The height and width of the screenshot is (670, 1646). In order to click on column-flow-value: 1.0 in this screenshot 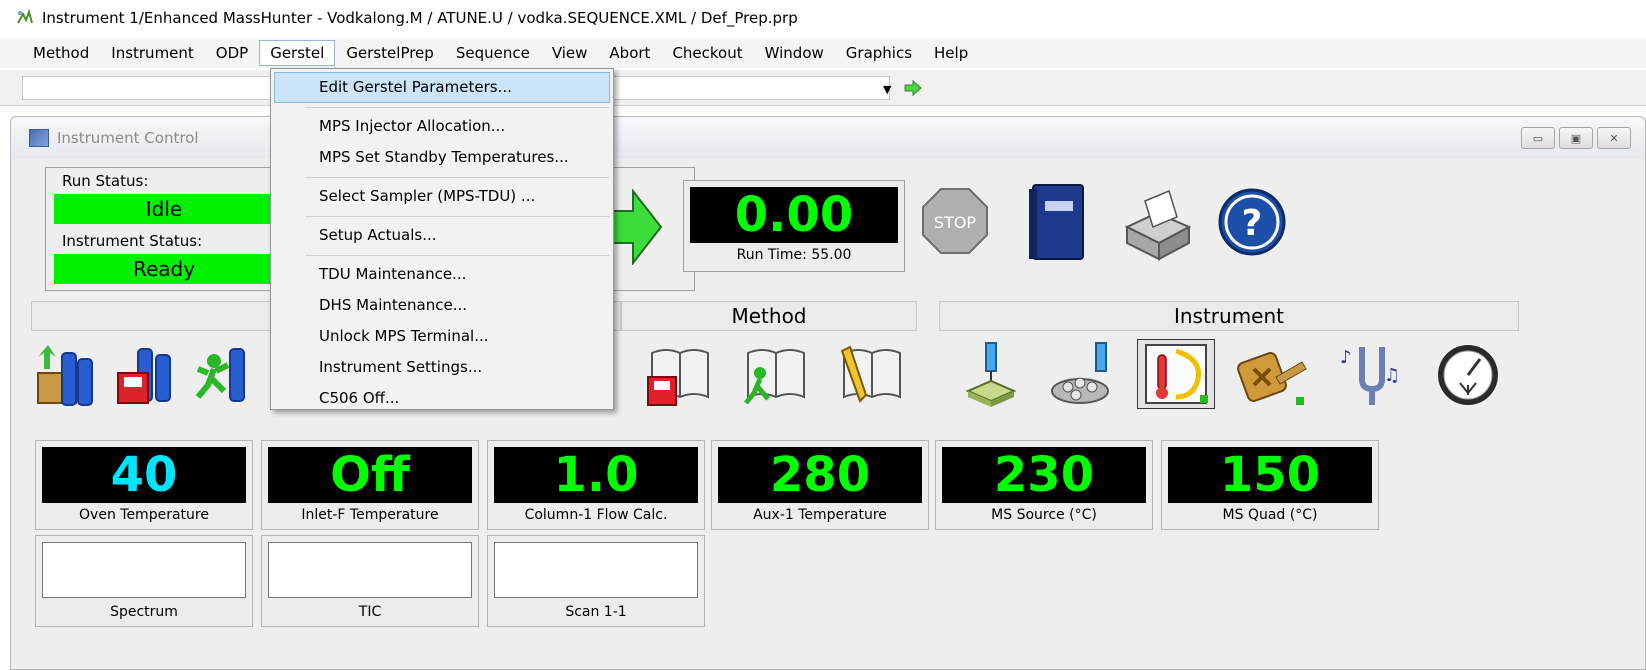, I will do `click(596, 475)`.